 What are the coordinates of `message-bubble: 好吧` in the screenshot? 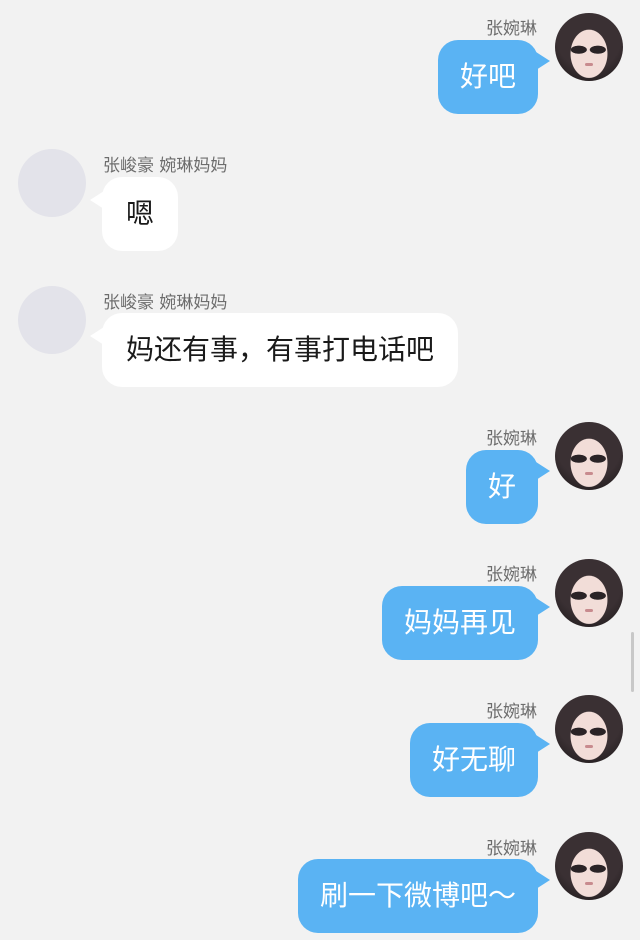 It's located at (494, 77).